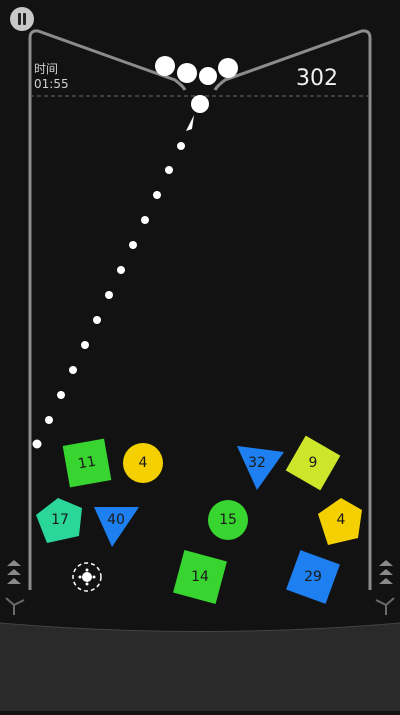 Image resolution: width=400 pixels, height=715 pixels. What do you see at coordinates (22, 19) in the screenshot?
I see `pause-button` at bounding box center [22, 19].